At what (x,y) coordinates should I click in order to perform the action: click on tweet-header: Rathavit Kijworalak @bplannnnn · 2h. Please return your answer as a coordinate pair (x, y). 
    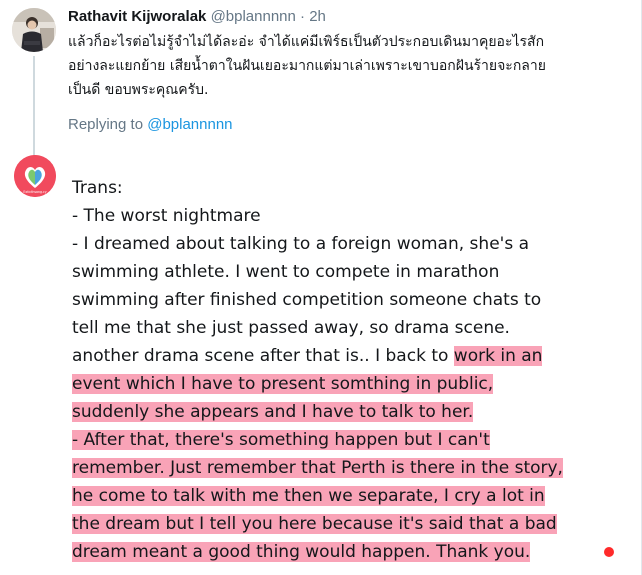
    Looking at the image, I should click on (197, 17).